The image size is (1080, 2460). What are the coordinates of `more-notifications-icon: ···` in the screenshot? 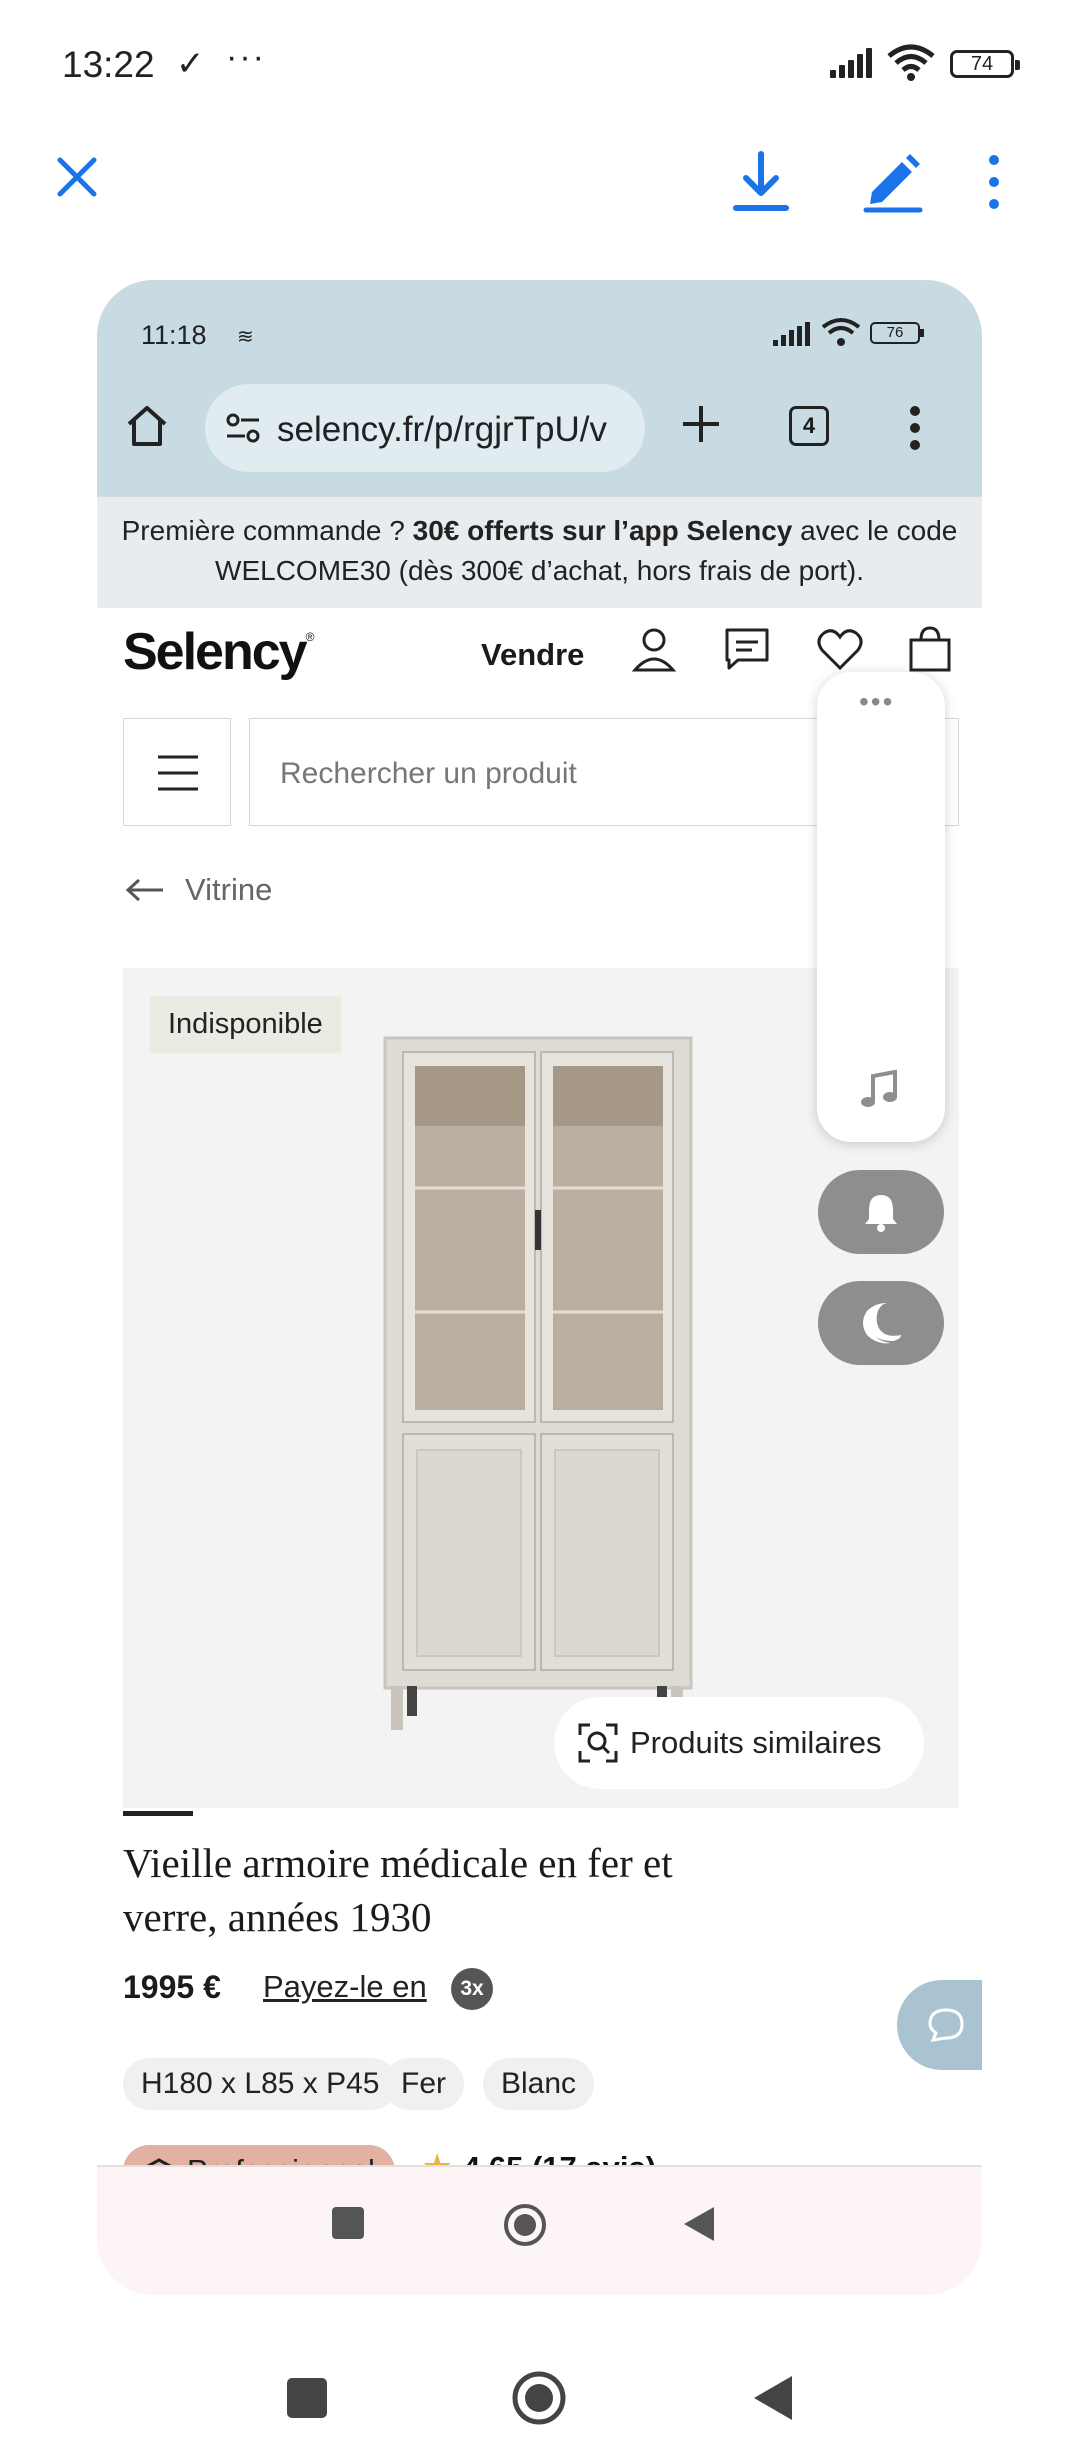 It's located at (246, 57).